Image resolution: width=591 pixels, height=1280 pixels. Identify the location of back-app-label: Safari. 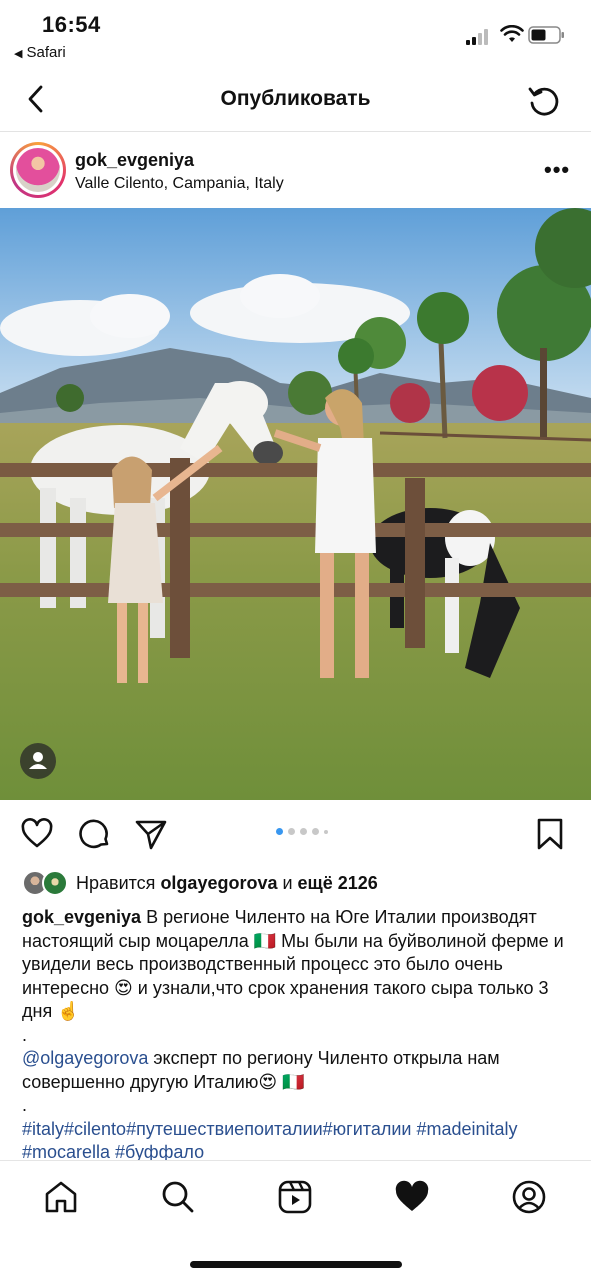
(46, 52).